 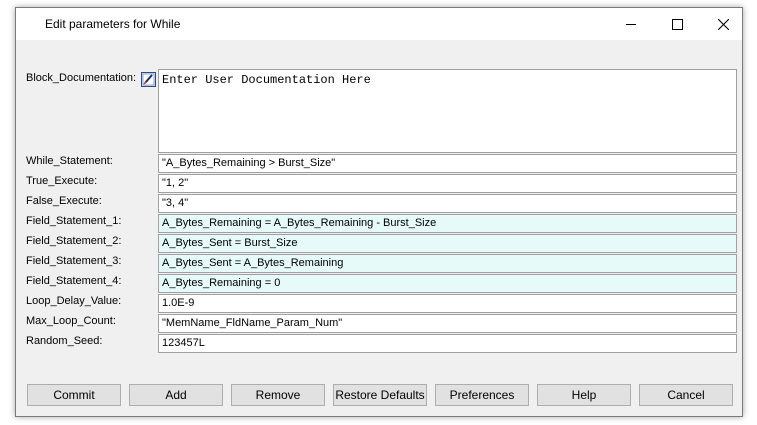 I want to click on while-statement-field: "A_Bytes_Remaining > Burst_Size", so click(x=447, y=163).